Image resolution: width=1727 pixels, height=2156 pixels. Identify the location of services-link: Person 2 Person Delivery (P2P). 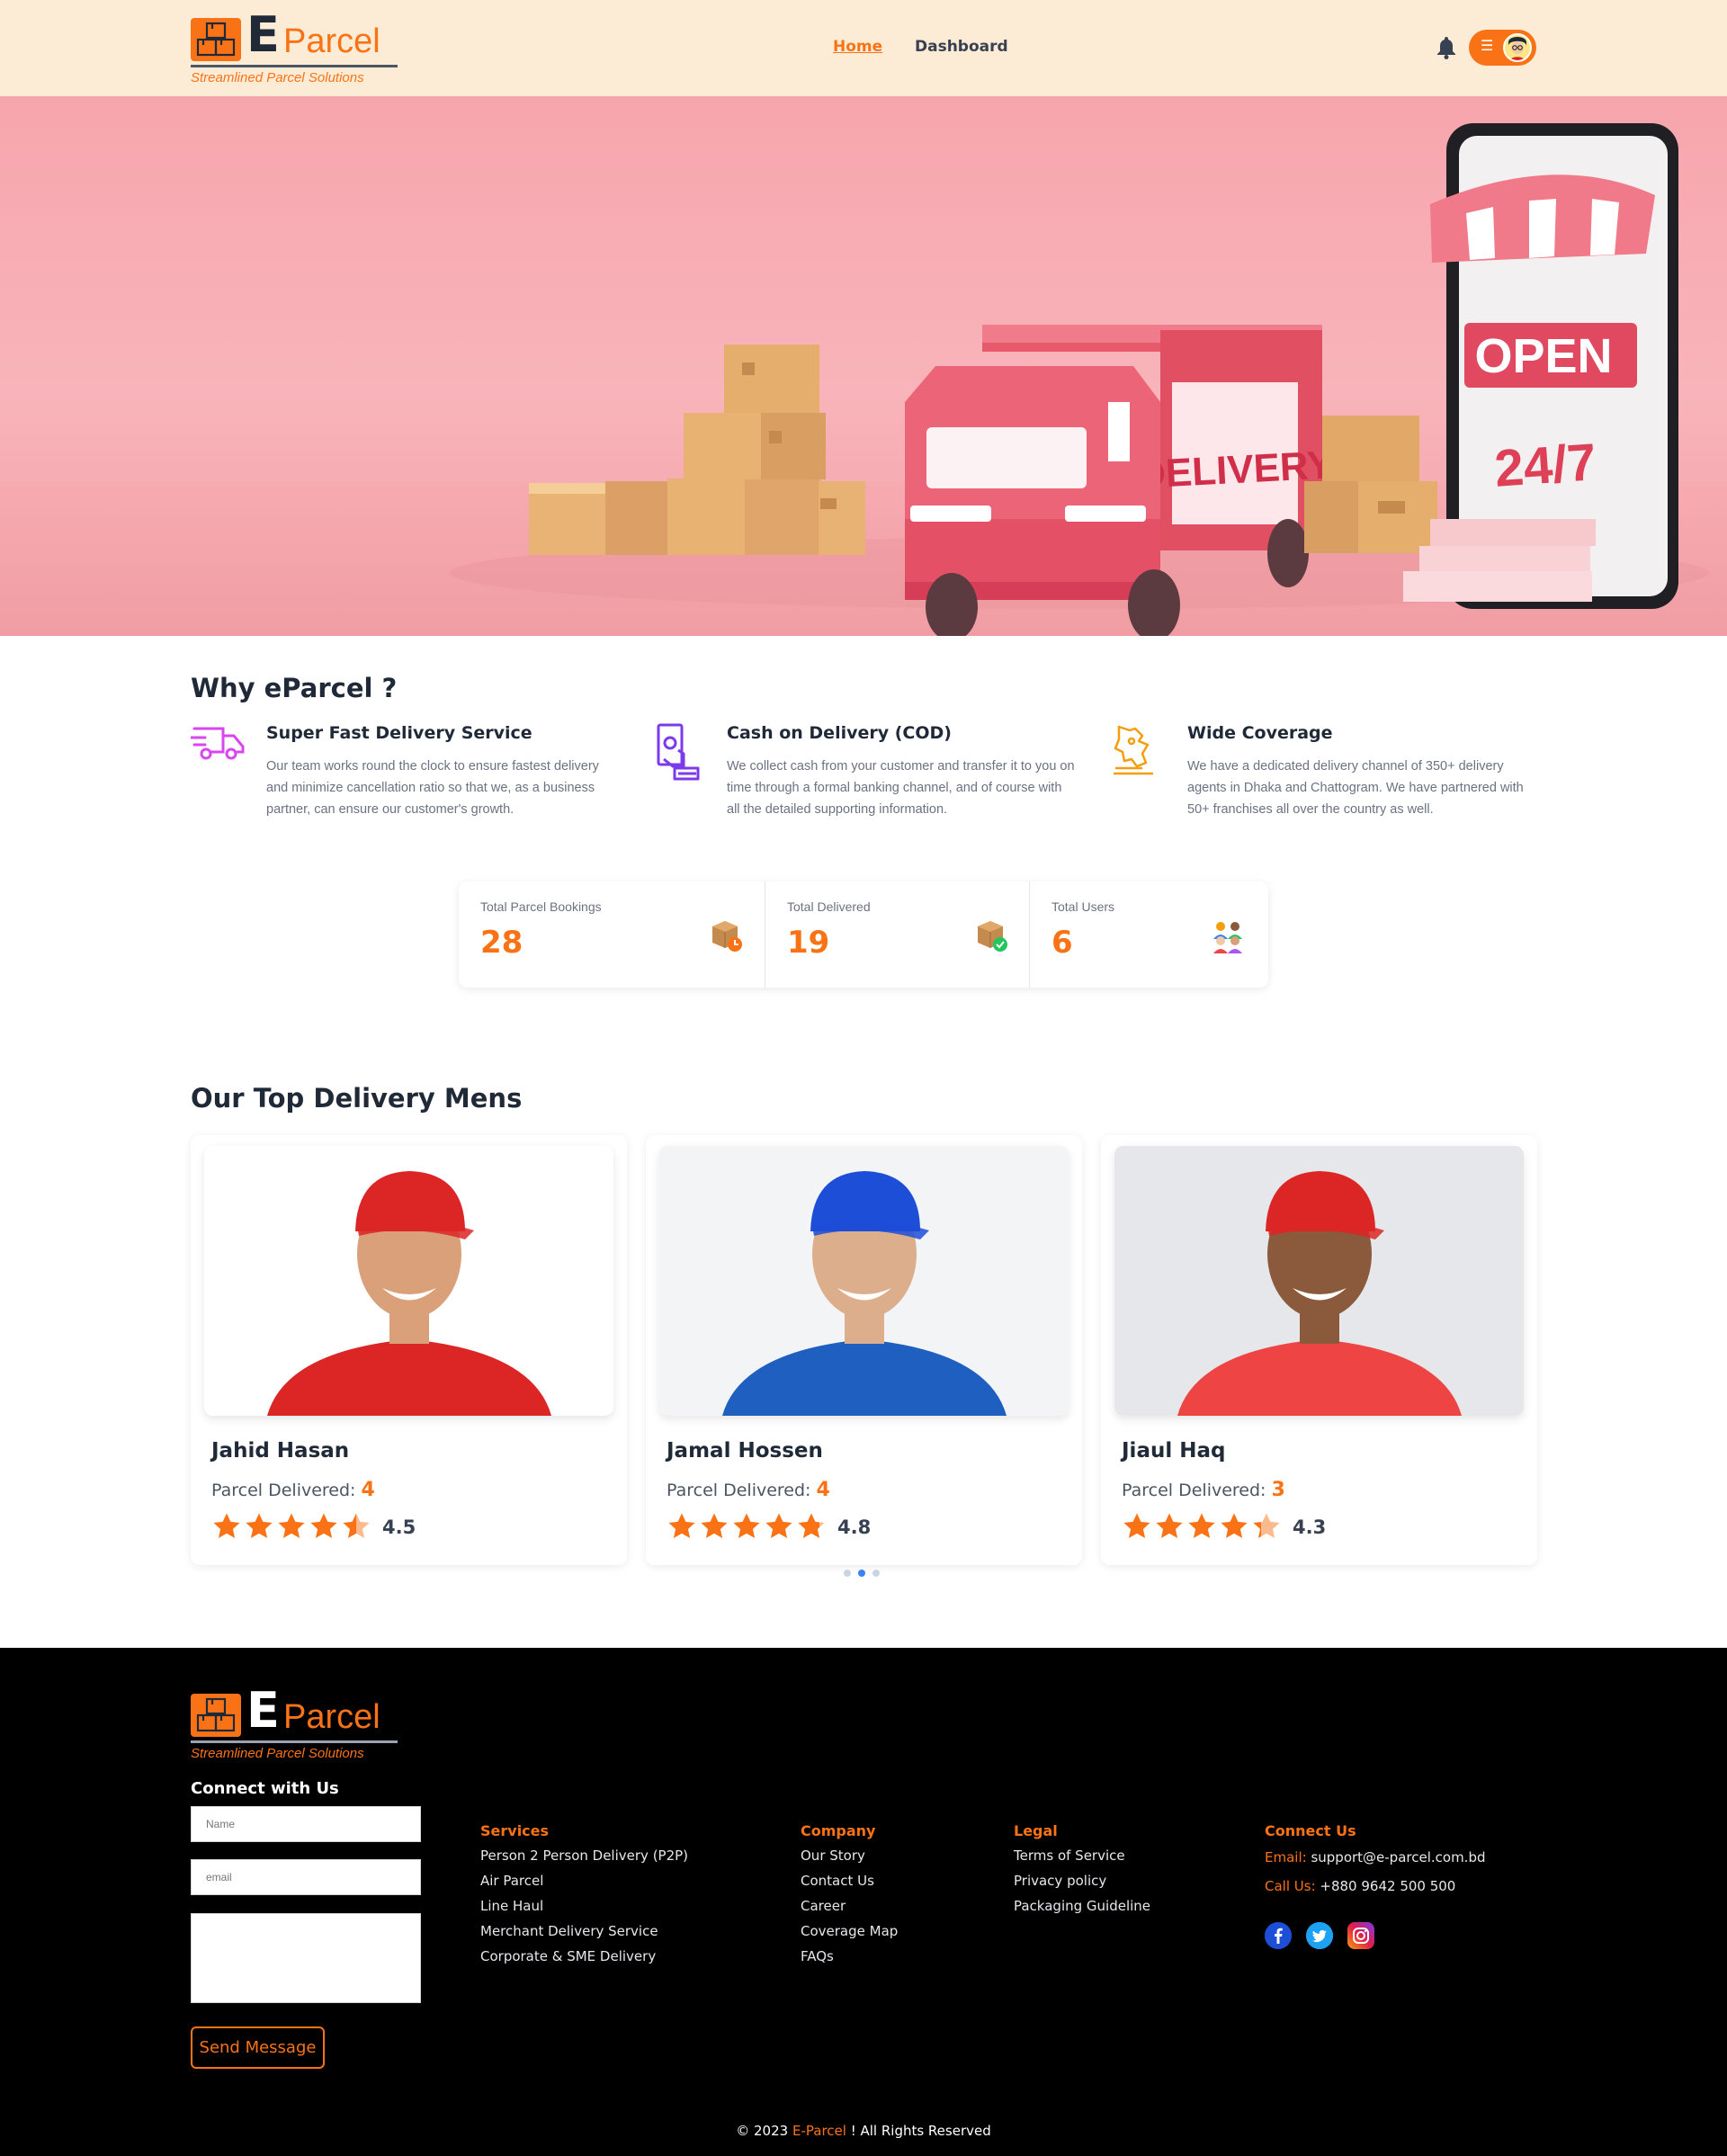
(584, 1855).